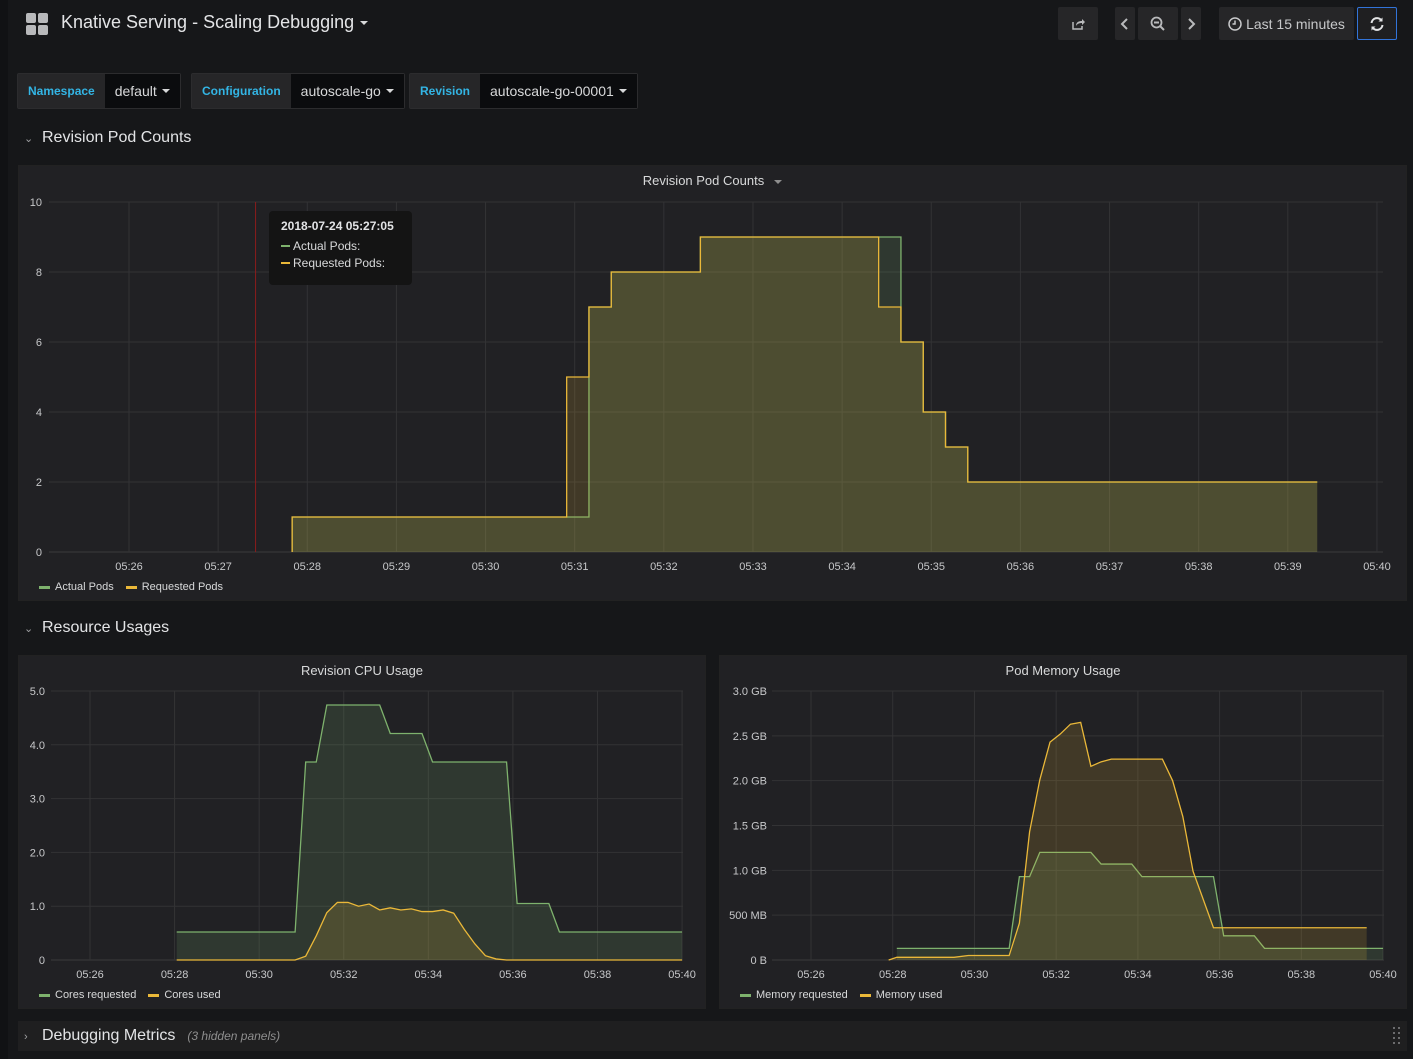 This screenshot has width=1413, height=1059. I want to click on legend-item-requested-pods: Requested Pods, so click(174, 587).